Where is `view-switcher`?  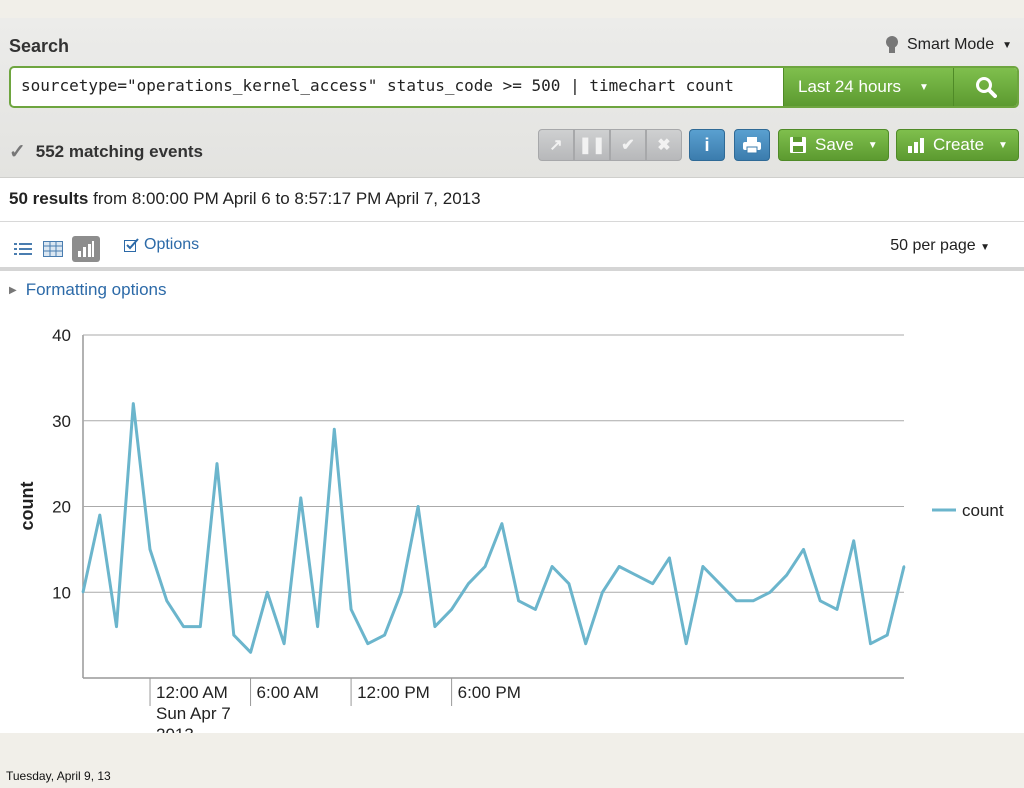 view-switcher is located at coordinates (56, 249).